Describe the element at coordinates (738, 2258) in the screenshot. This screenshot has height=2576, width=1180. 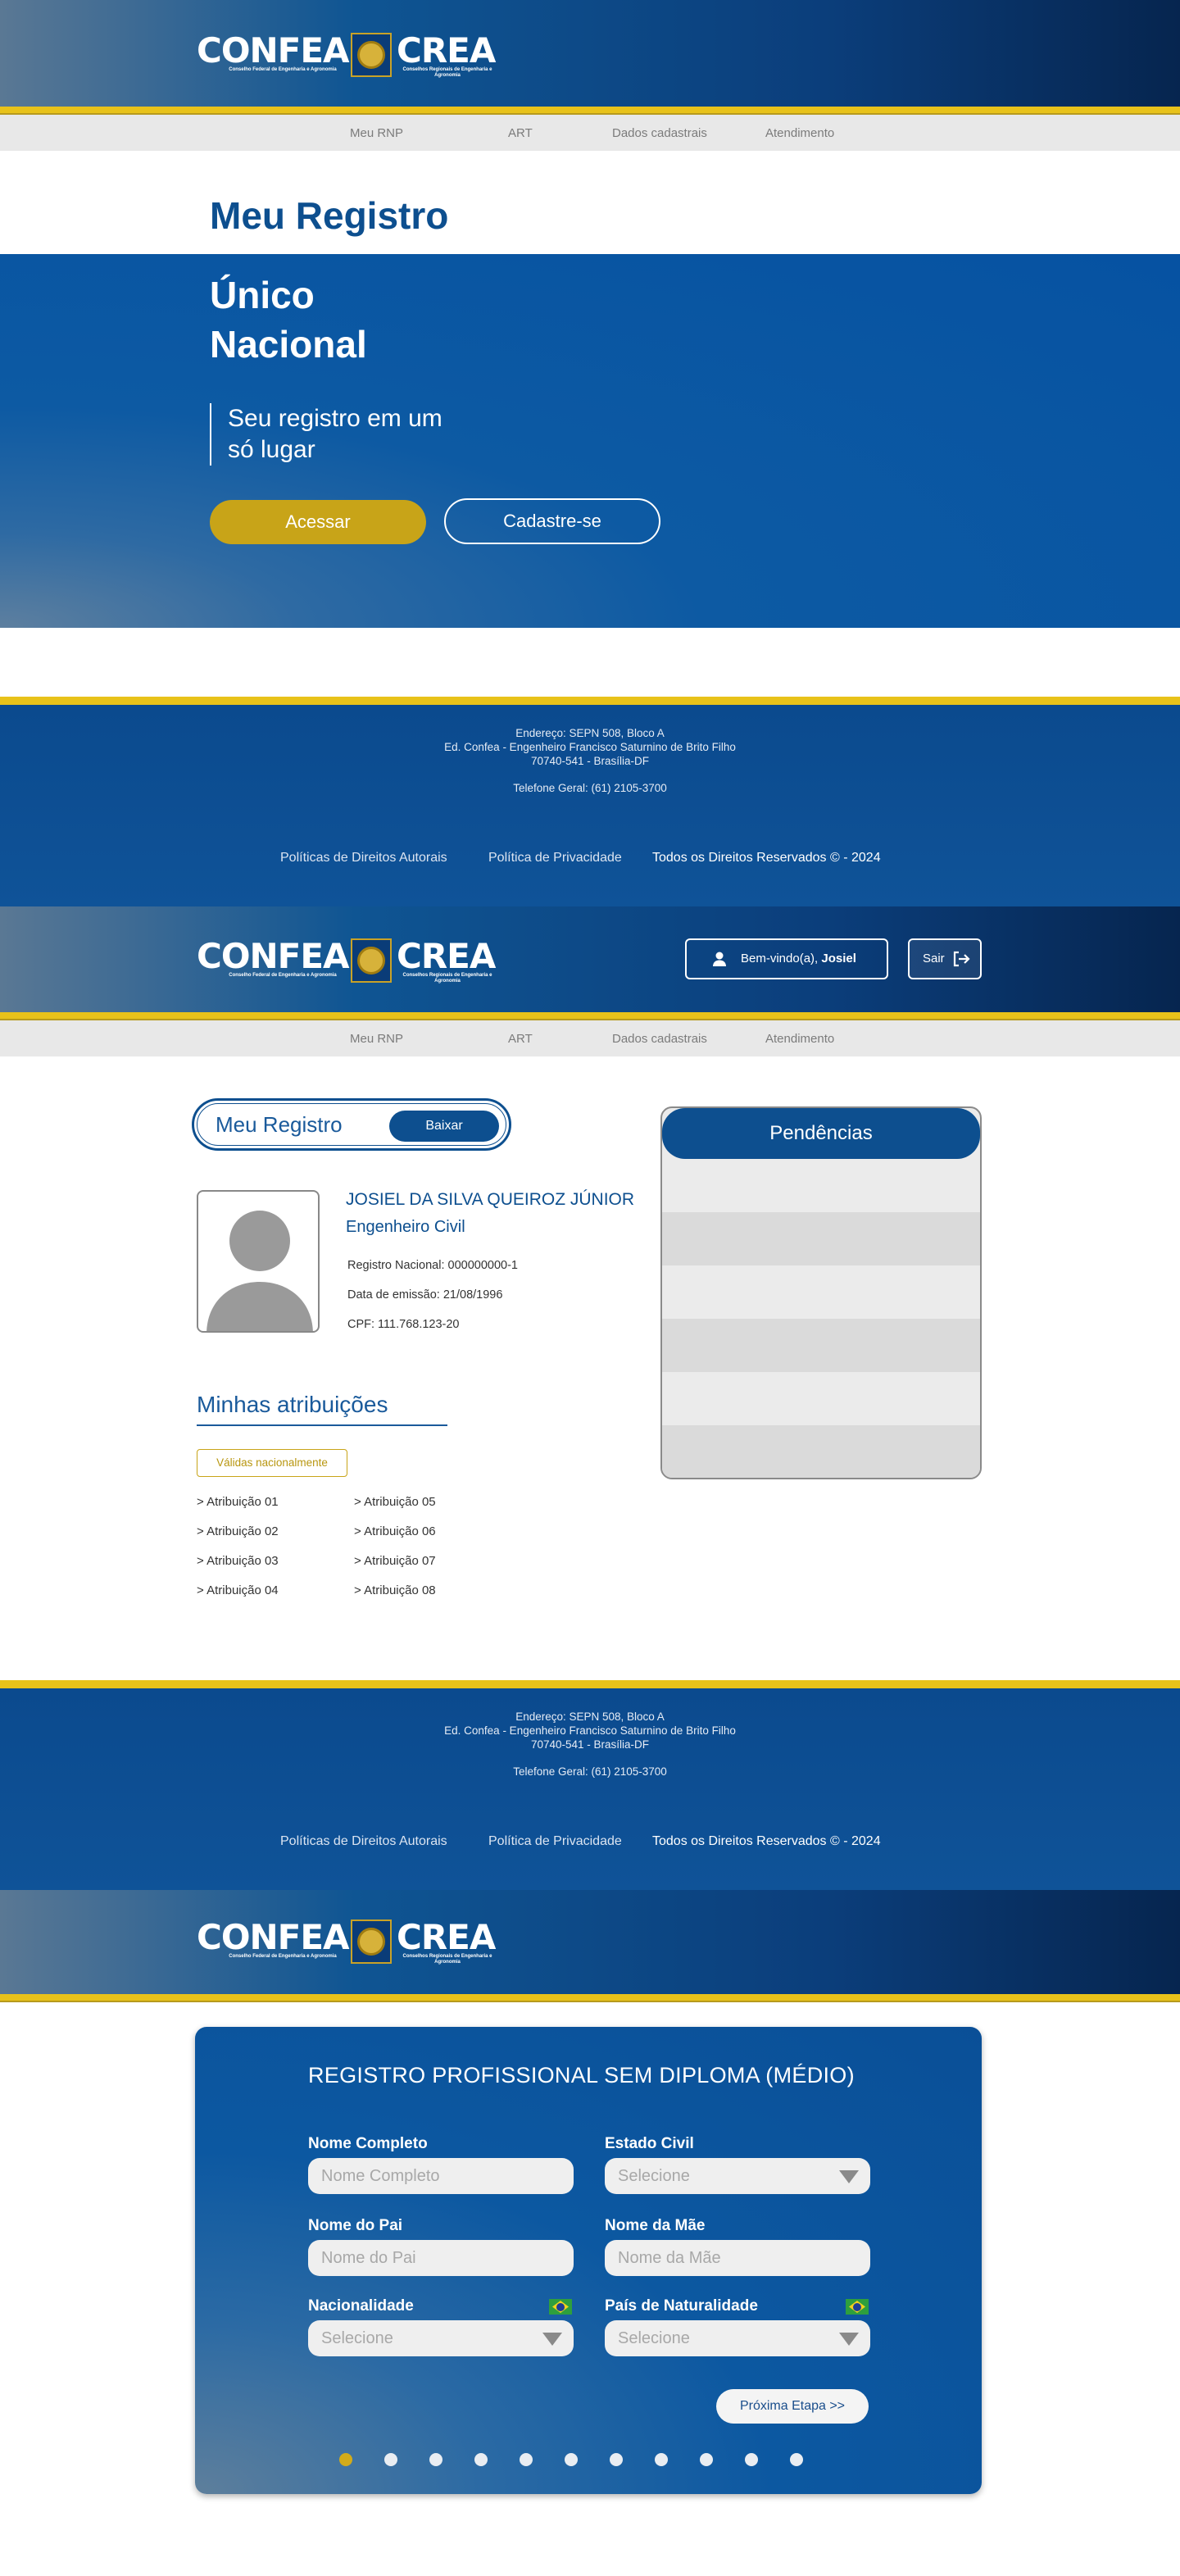
I see `mother-name-input: Nome da Mãe` at that location.